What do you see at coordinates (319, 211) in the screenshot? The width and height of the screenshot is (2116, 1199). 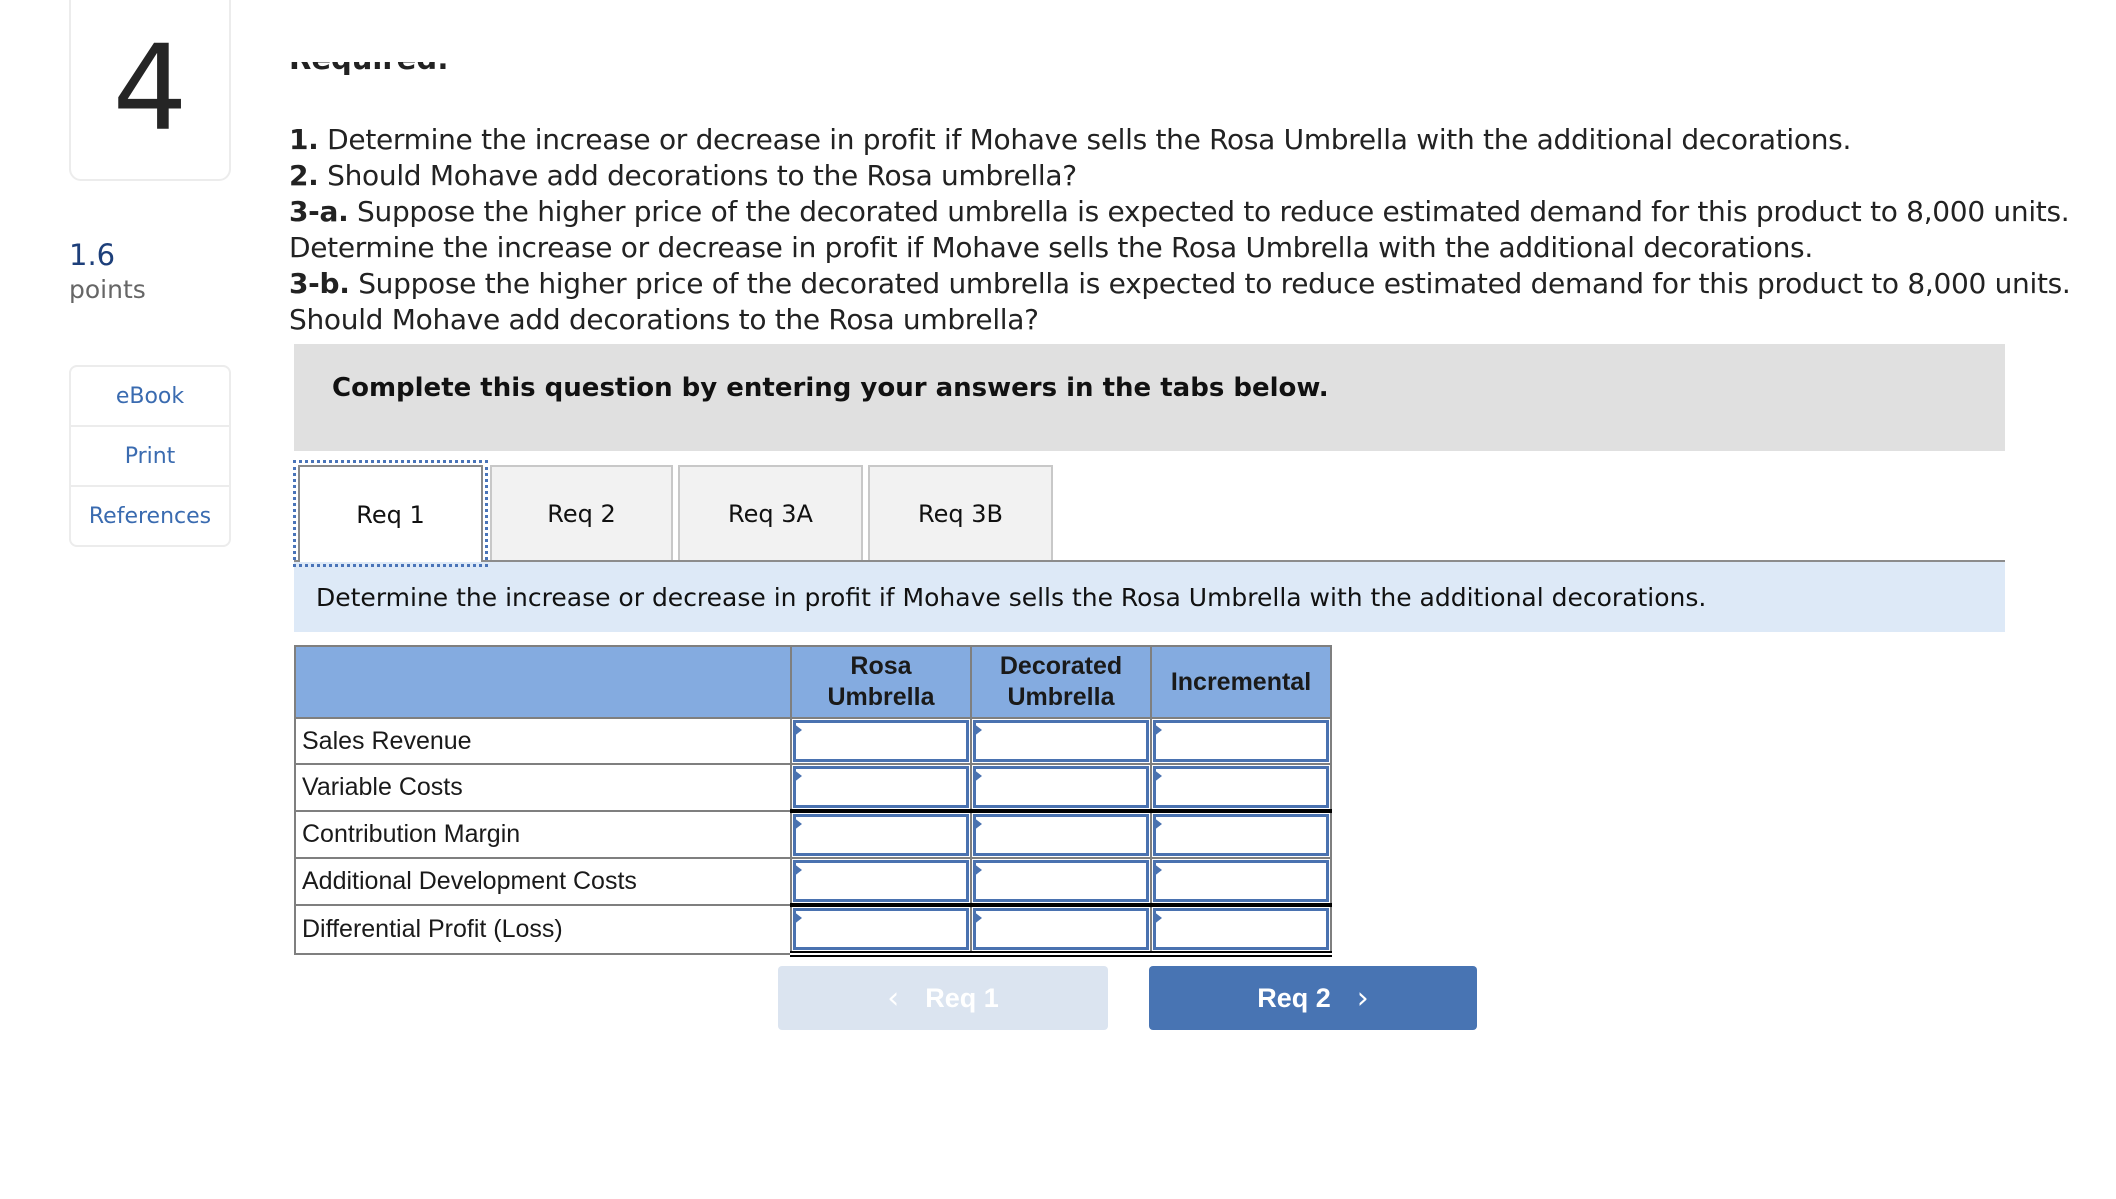 I see `required-item-number: 3-a.` at bounding box center [319, 211].